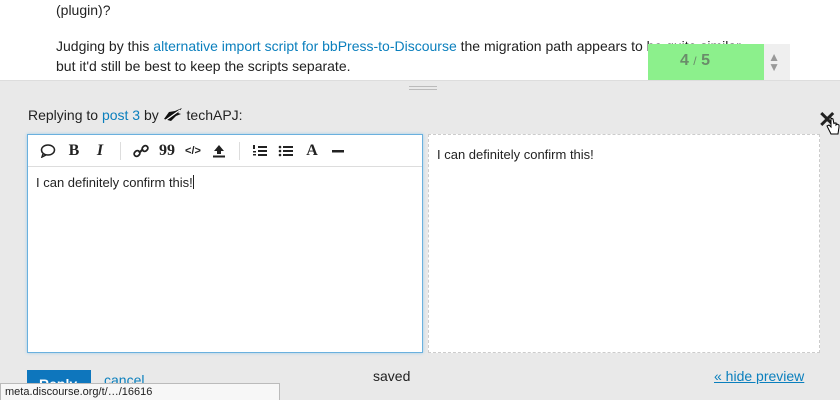  I want to click on draft-saved-status: saved, so click(392, 376).